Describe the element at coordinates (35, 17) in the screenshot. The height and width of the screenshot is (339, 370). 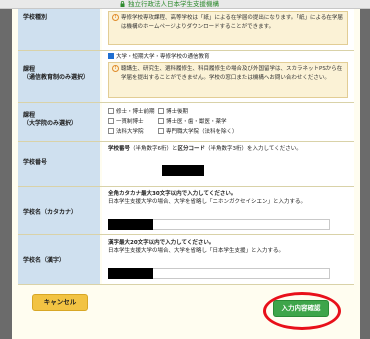
I see `school-type-label: 学校種別` at that location.